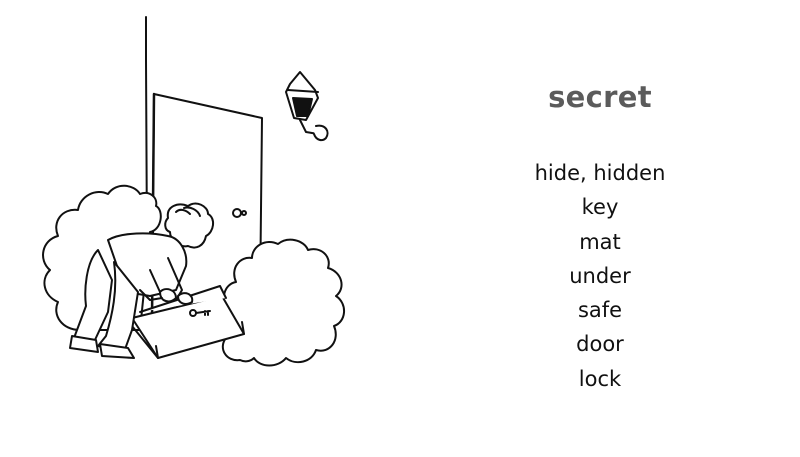 The image size is (800, 457). I want to click on word-item: safe, so click(600, 310).